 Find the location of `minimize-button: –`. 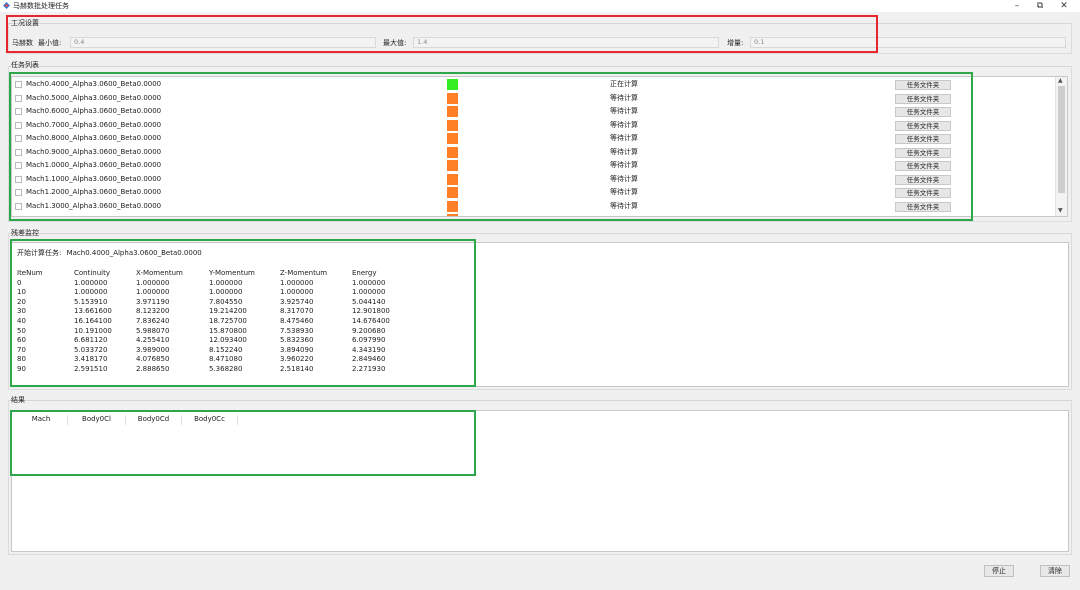

minimize-button: – is located at coordinates (1017, 6).